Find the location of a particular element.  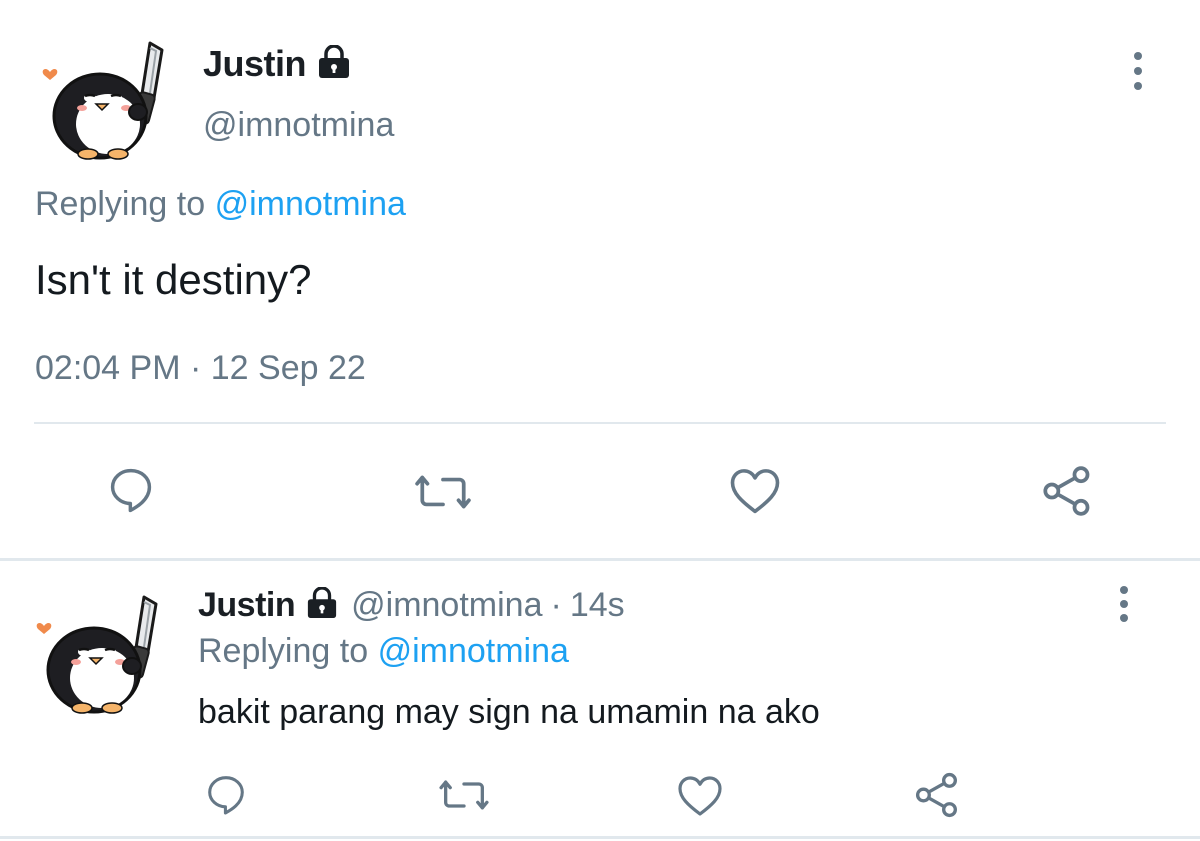

section-divider is located at coordinates (600, 559).